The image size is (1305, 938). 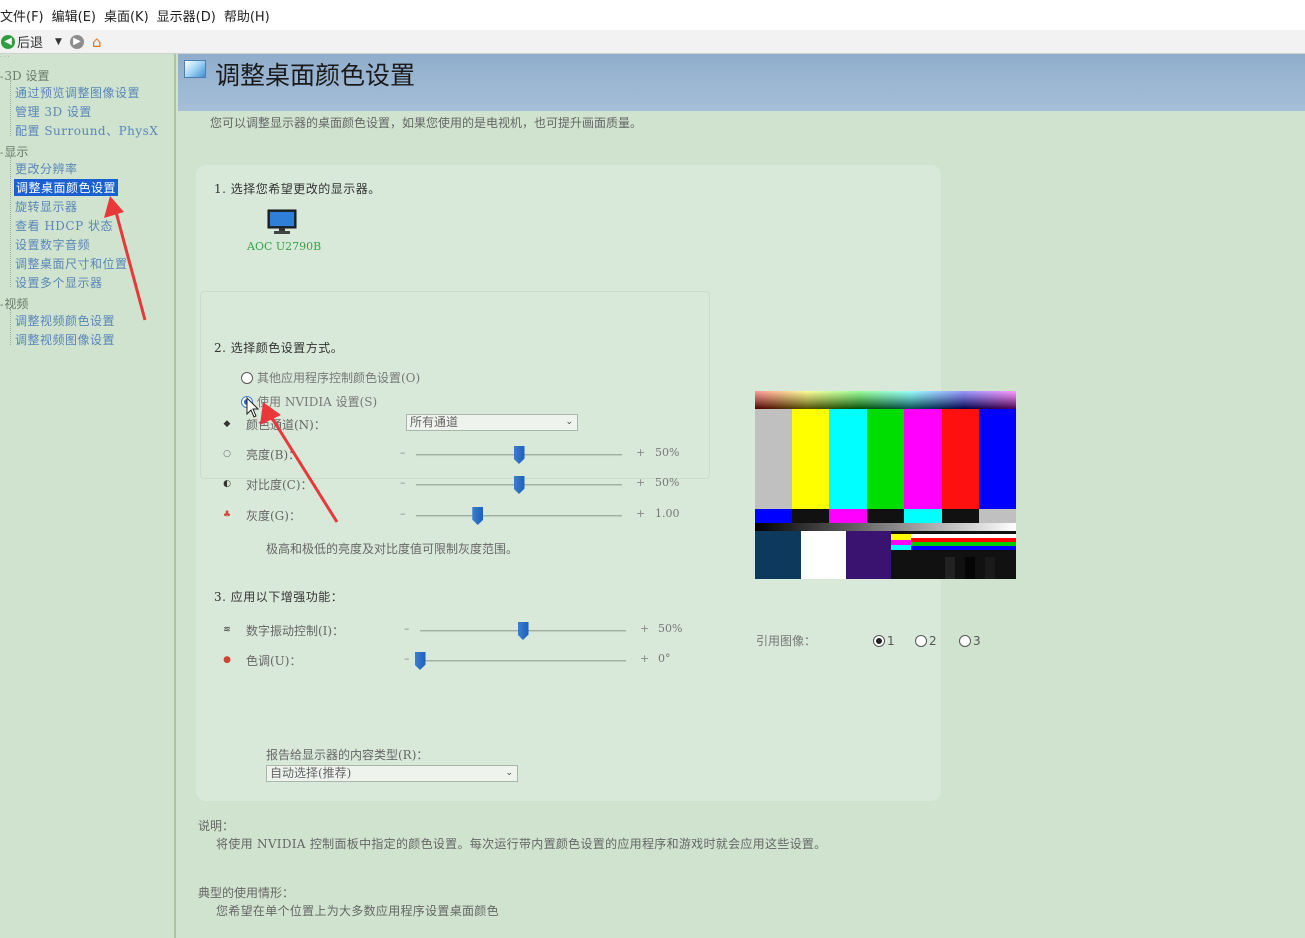 I want to click on step3-heading: 3. 应用以下增强功能：, so click(x=279, y=597).